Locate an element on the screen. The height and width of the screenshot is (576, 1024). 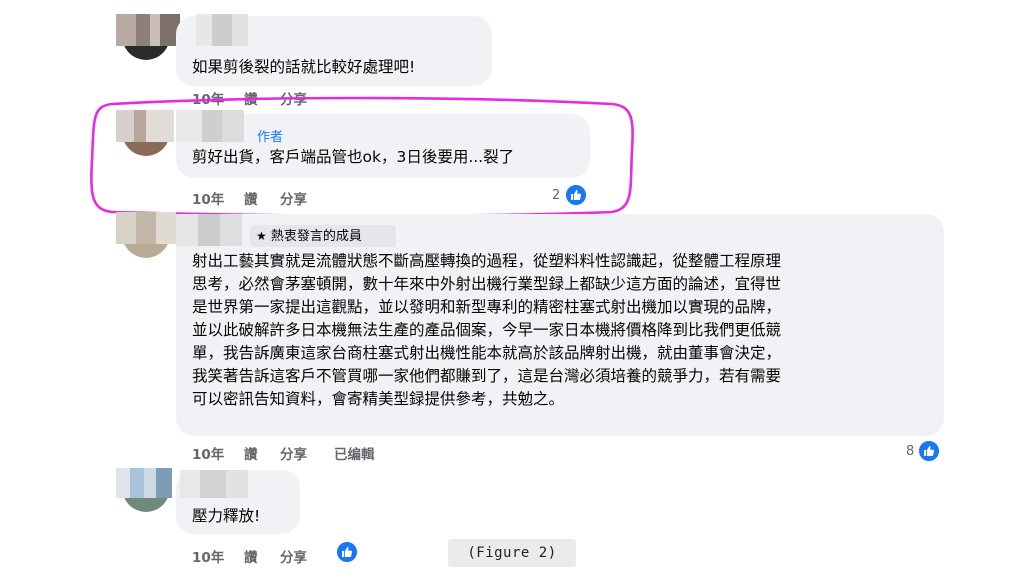
comment-text-line: 並以此破解許多日本機無法生產的產品個案，今早一家日本機將價格降到比我們更低競 is located at coordinates (487, 330).